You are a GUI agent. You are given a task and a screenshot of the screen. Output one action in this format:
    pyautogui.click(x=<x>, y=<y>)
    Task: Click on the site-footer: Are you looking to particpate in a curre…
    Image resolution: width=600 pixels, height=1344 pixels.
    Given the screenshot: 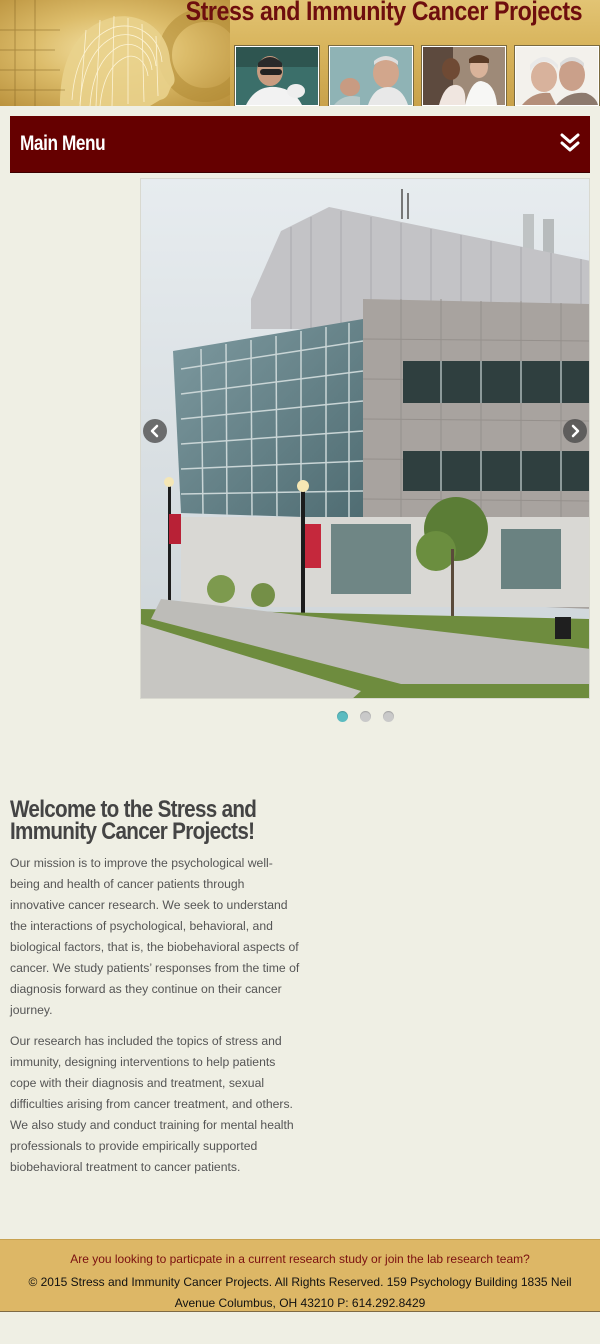 What is the action you would take?
    pyautogui.click(x=300, y=1275)
    